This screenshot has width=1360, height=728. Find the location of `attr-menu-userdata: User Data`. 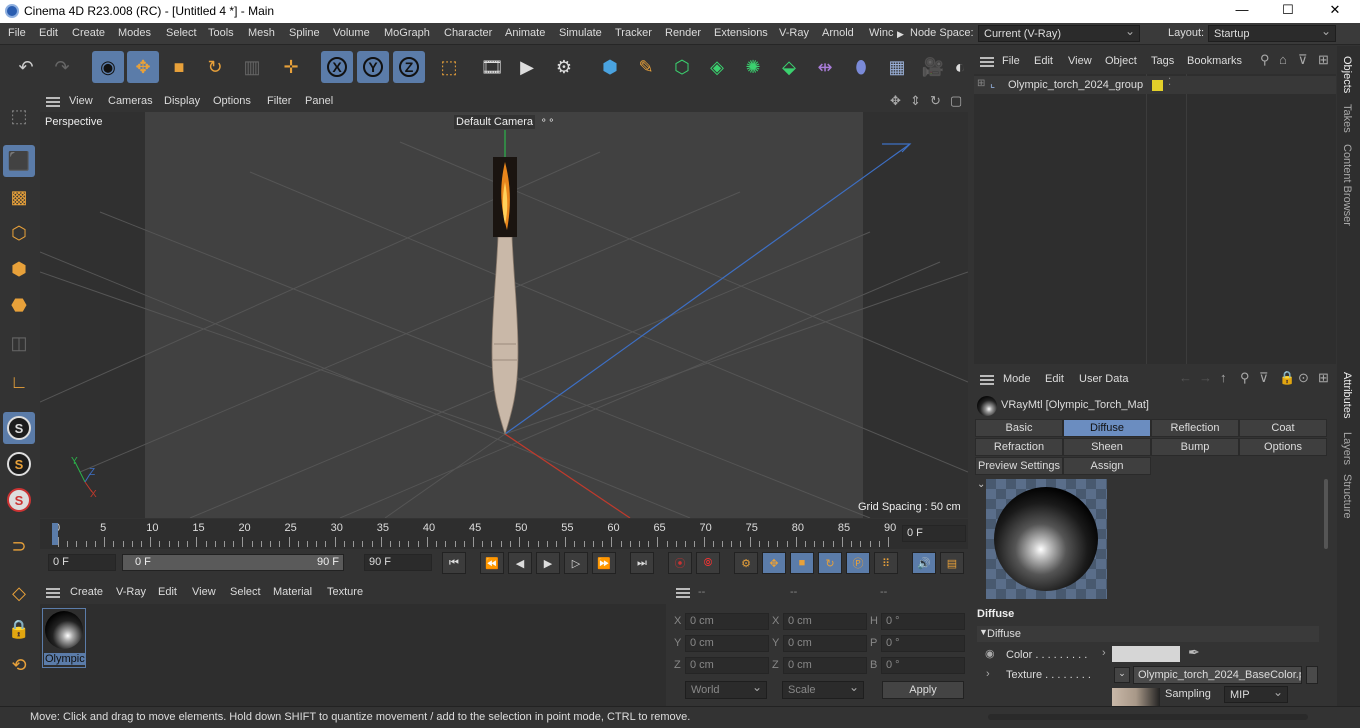

attr-menu-userdata: User Data is located at coordinates (1104, 379).